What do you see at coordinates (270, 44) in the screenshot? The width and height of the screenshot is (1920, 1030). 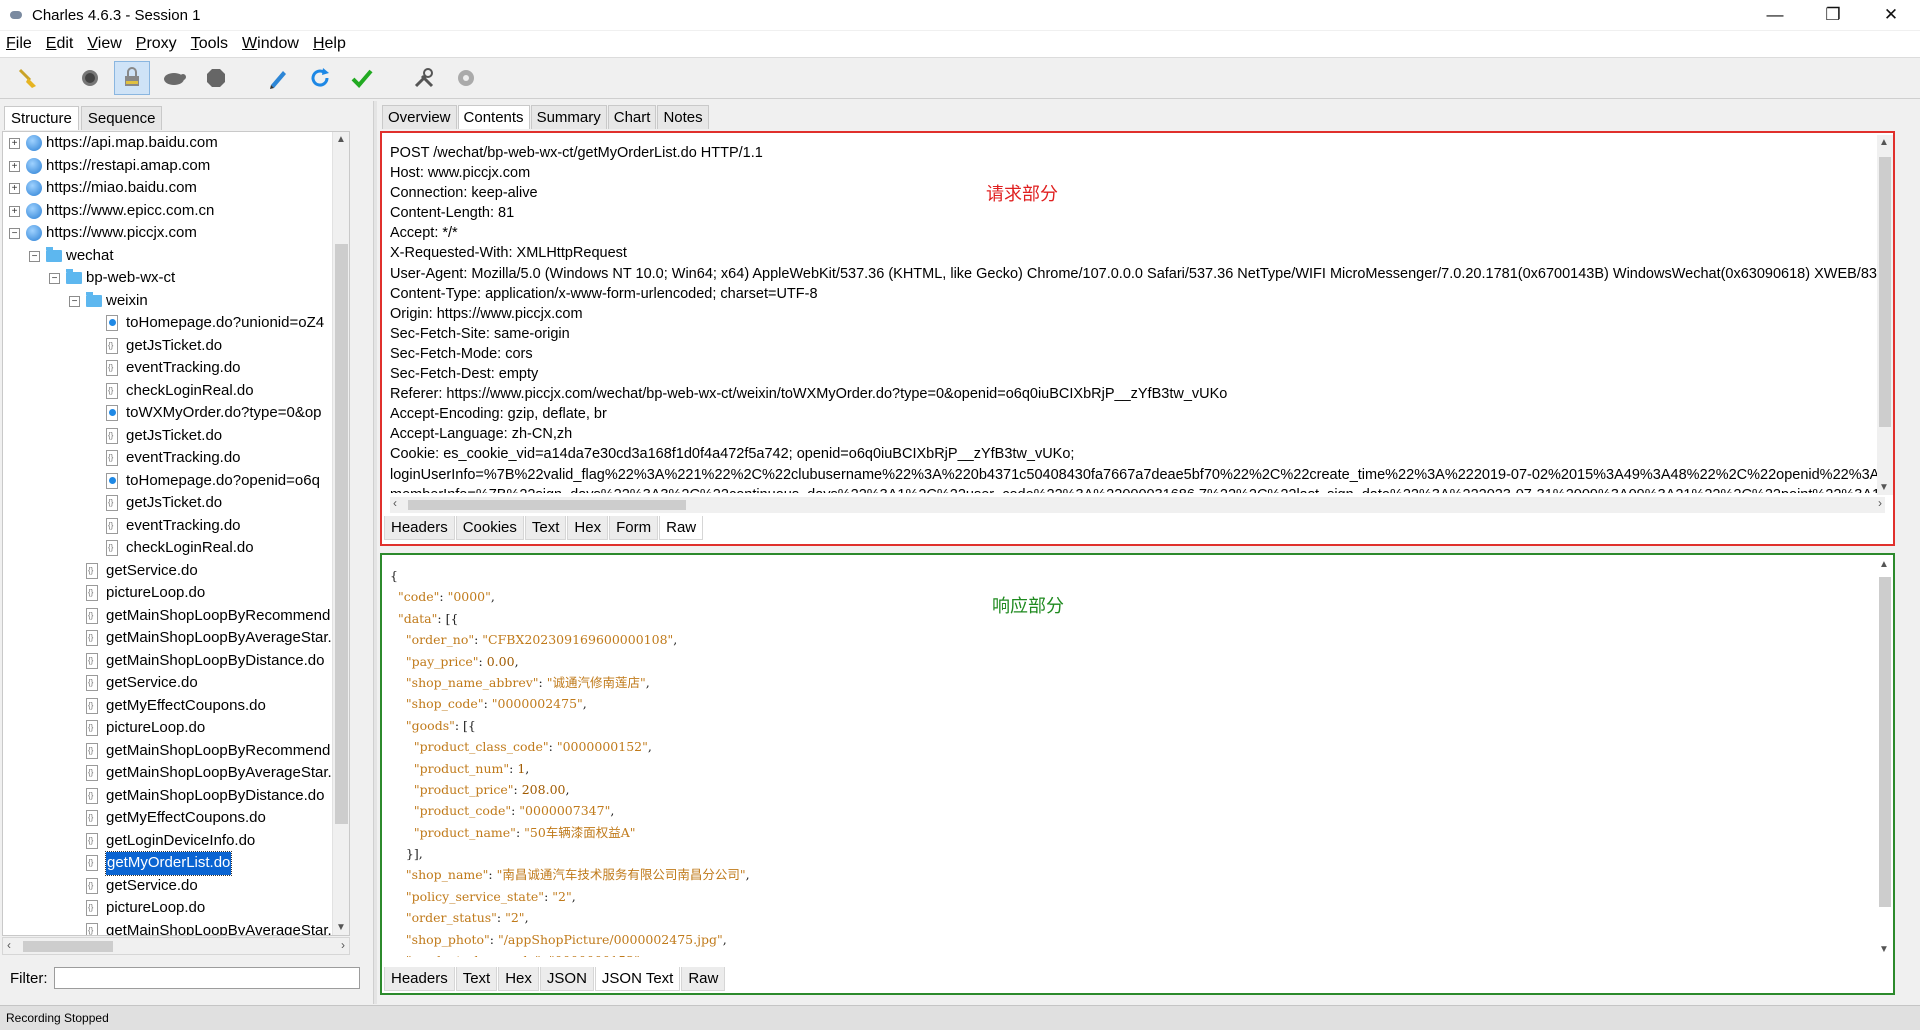 I see `menu-item: Window` at bounding box center [270, 44].